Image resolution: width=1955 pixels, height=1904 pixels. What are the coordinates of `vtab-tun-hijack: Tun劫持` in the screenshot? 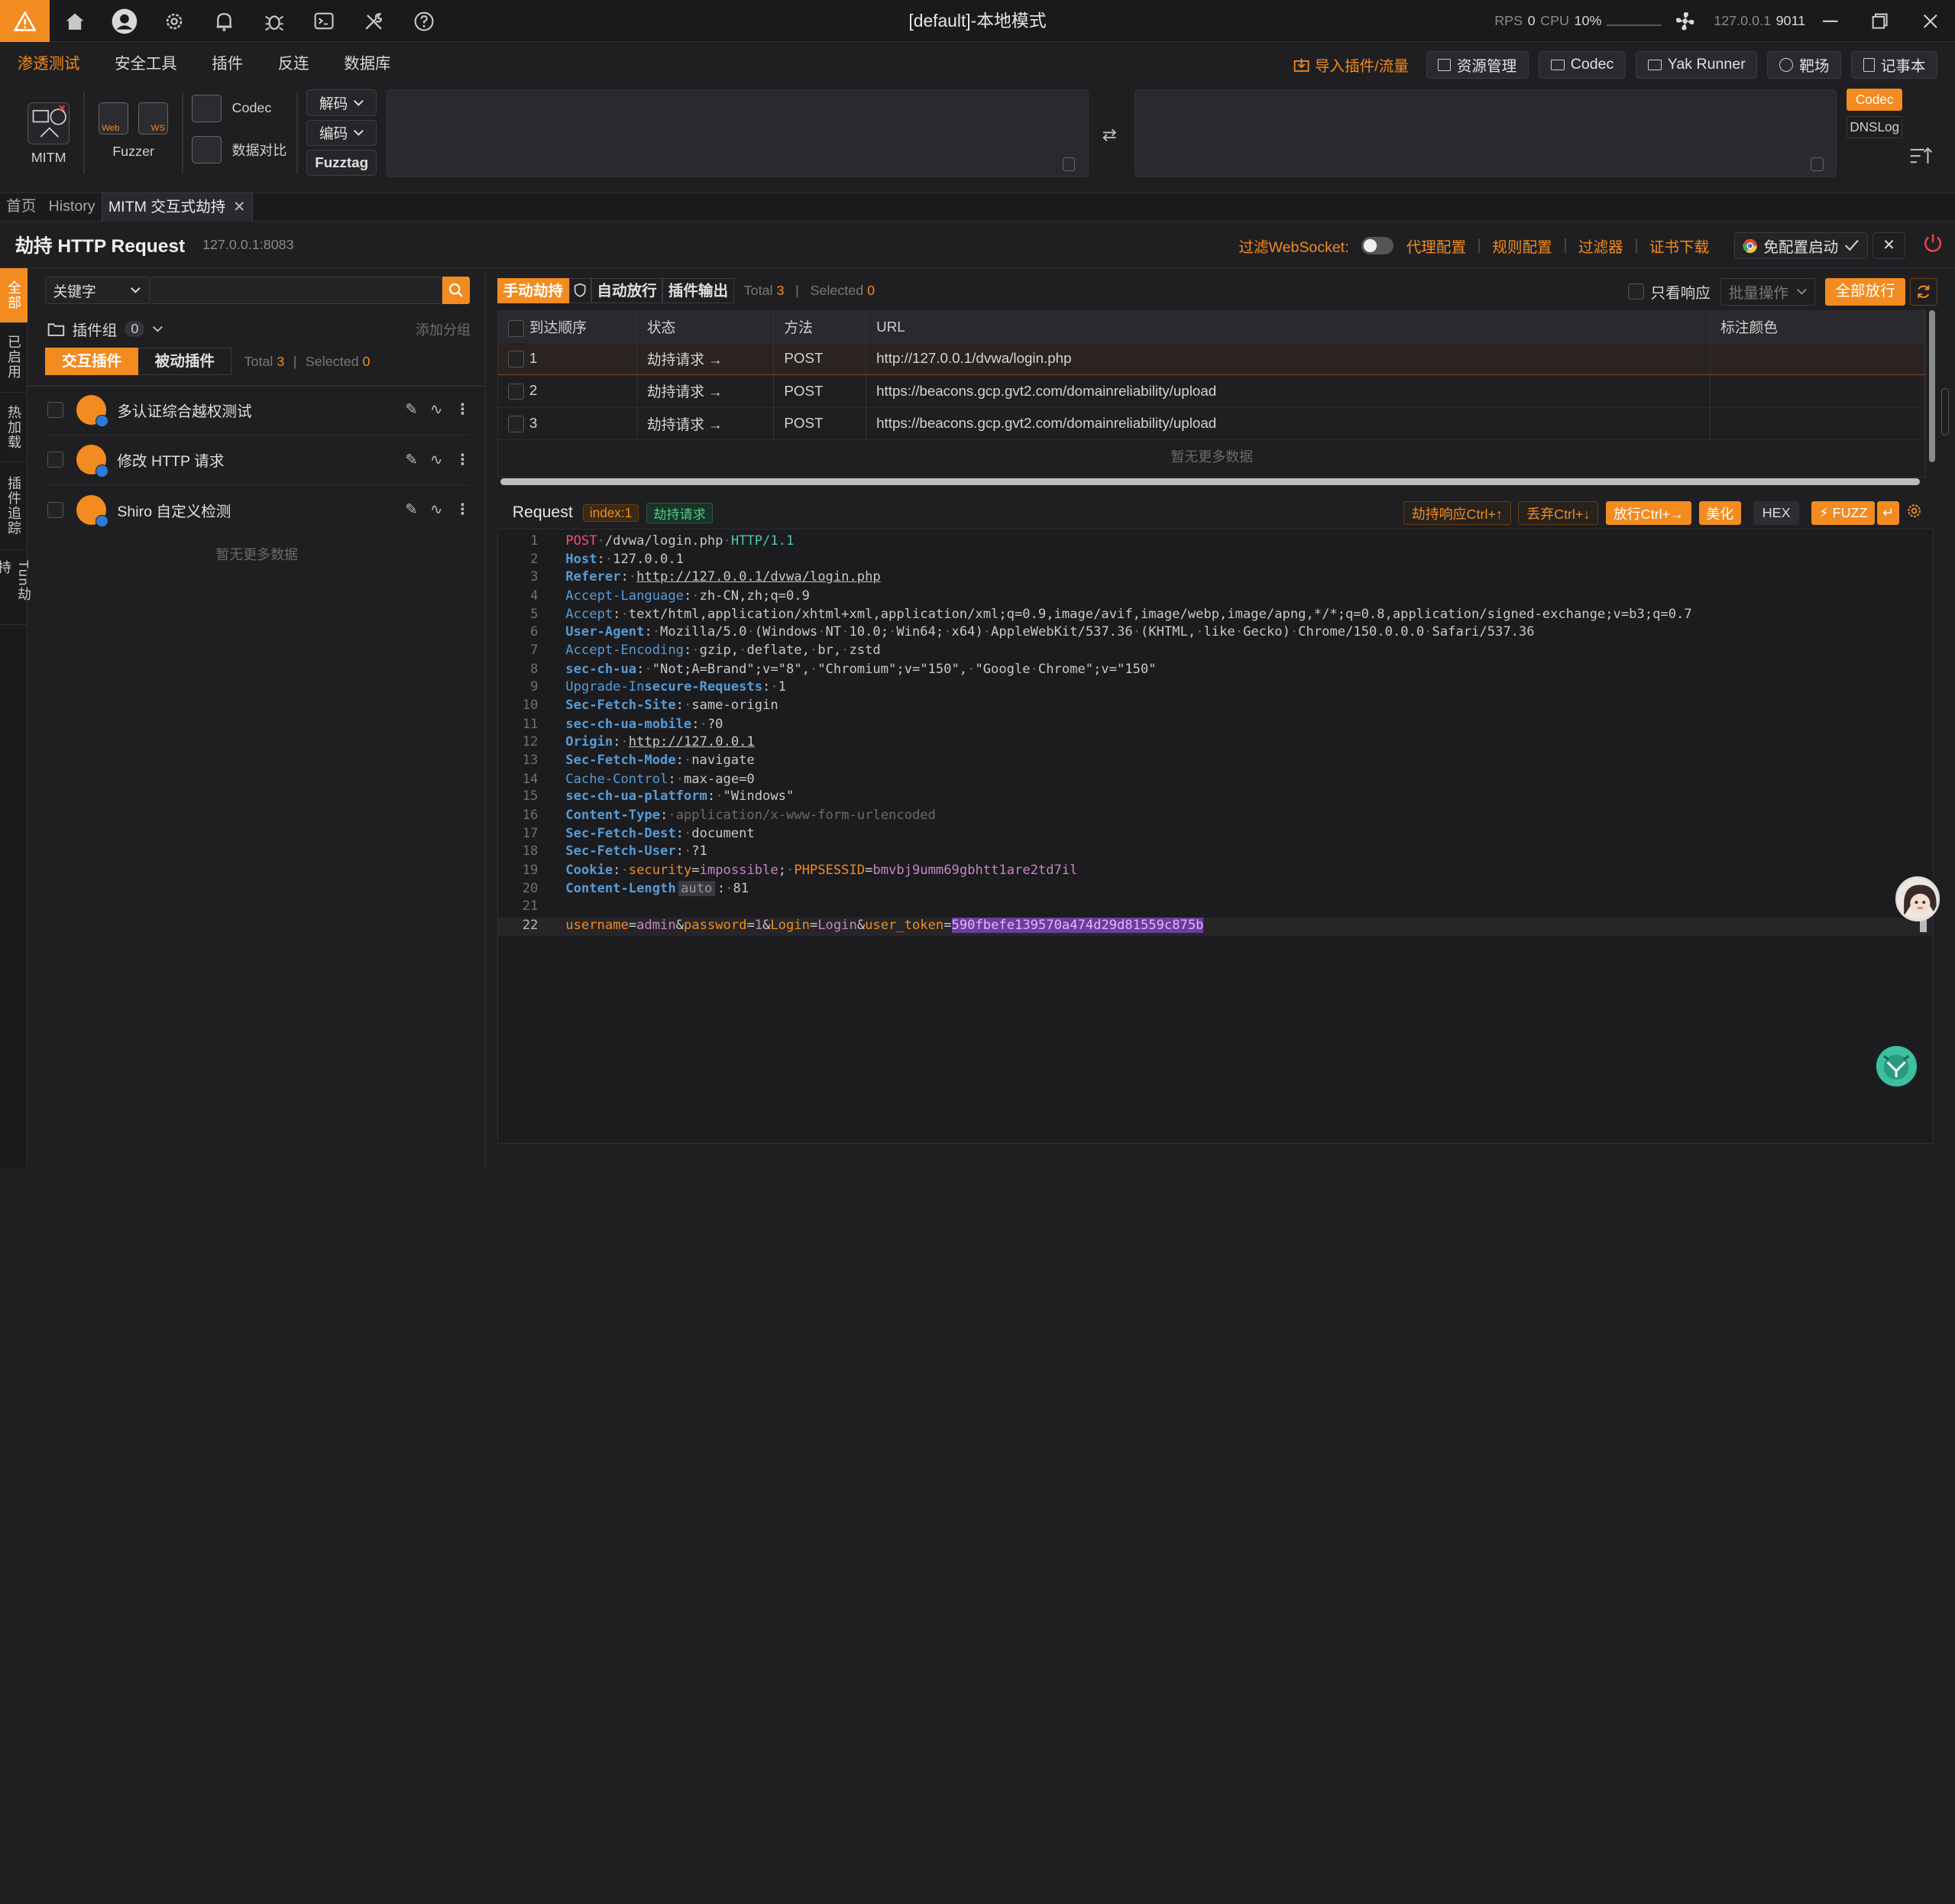 It's located at (15, 587).